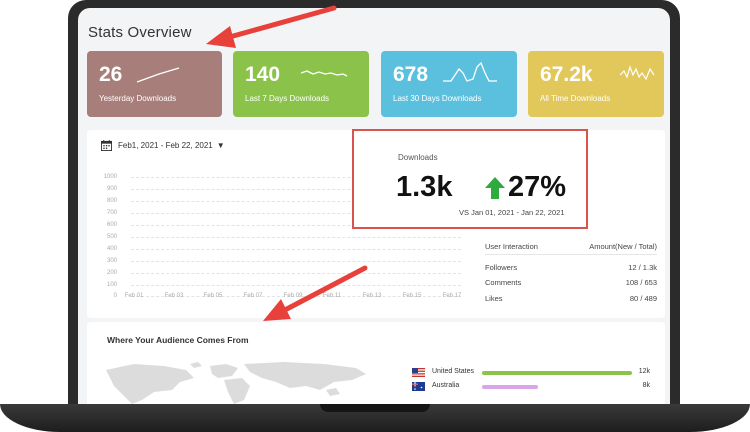  I want to click on divider, so click(571, 254).